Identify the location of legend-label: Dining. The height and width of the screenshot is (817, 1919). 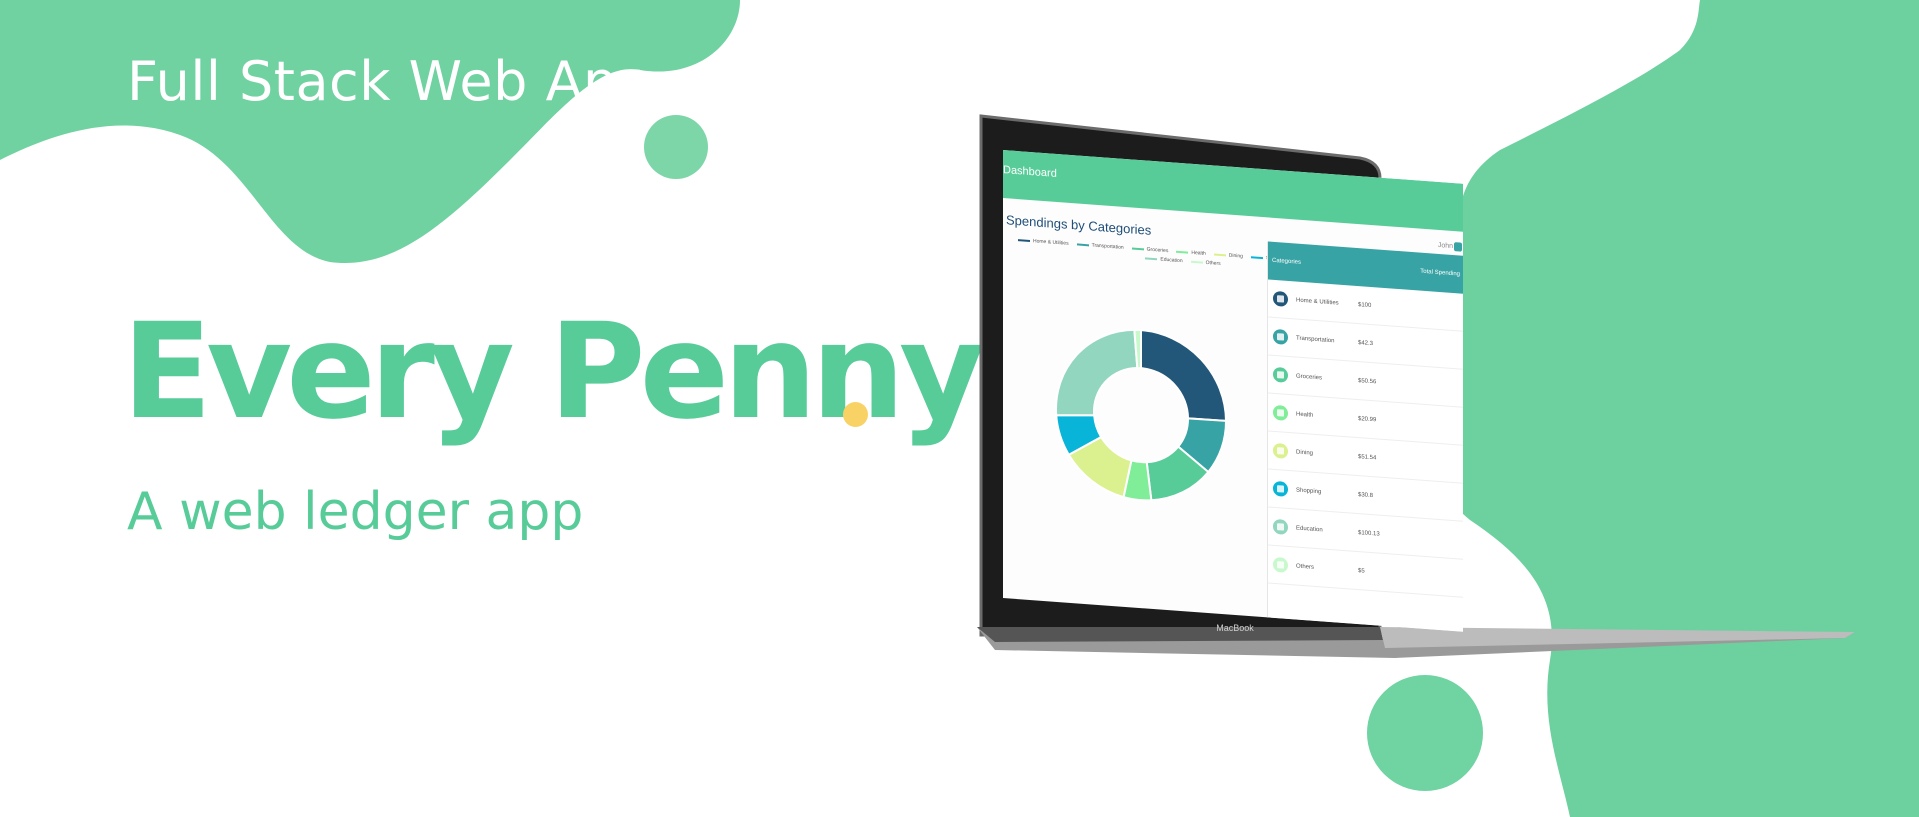
(1235, 256).